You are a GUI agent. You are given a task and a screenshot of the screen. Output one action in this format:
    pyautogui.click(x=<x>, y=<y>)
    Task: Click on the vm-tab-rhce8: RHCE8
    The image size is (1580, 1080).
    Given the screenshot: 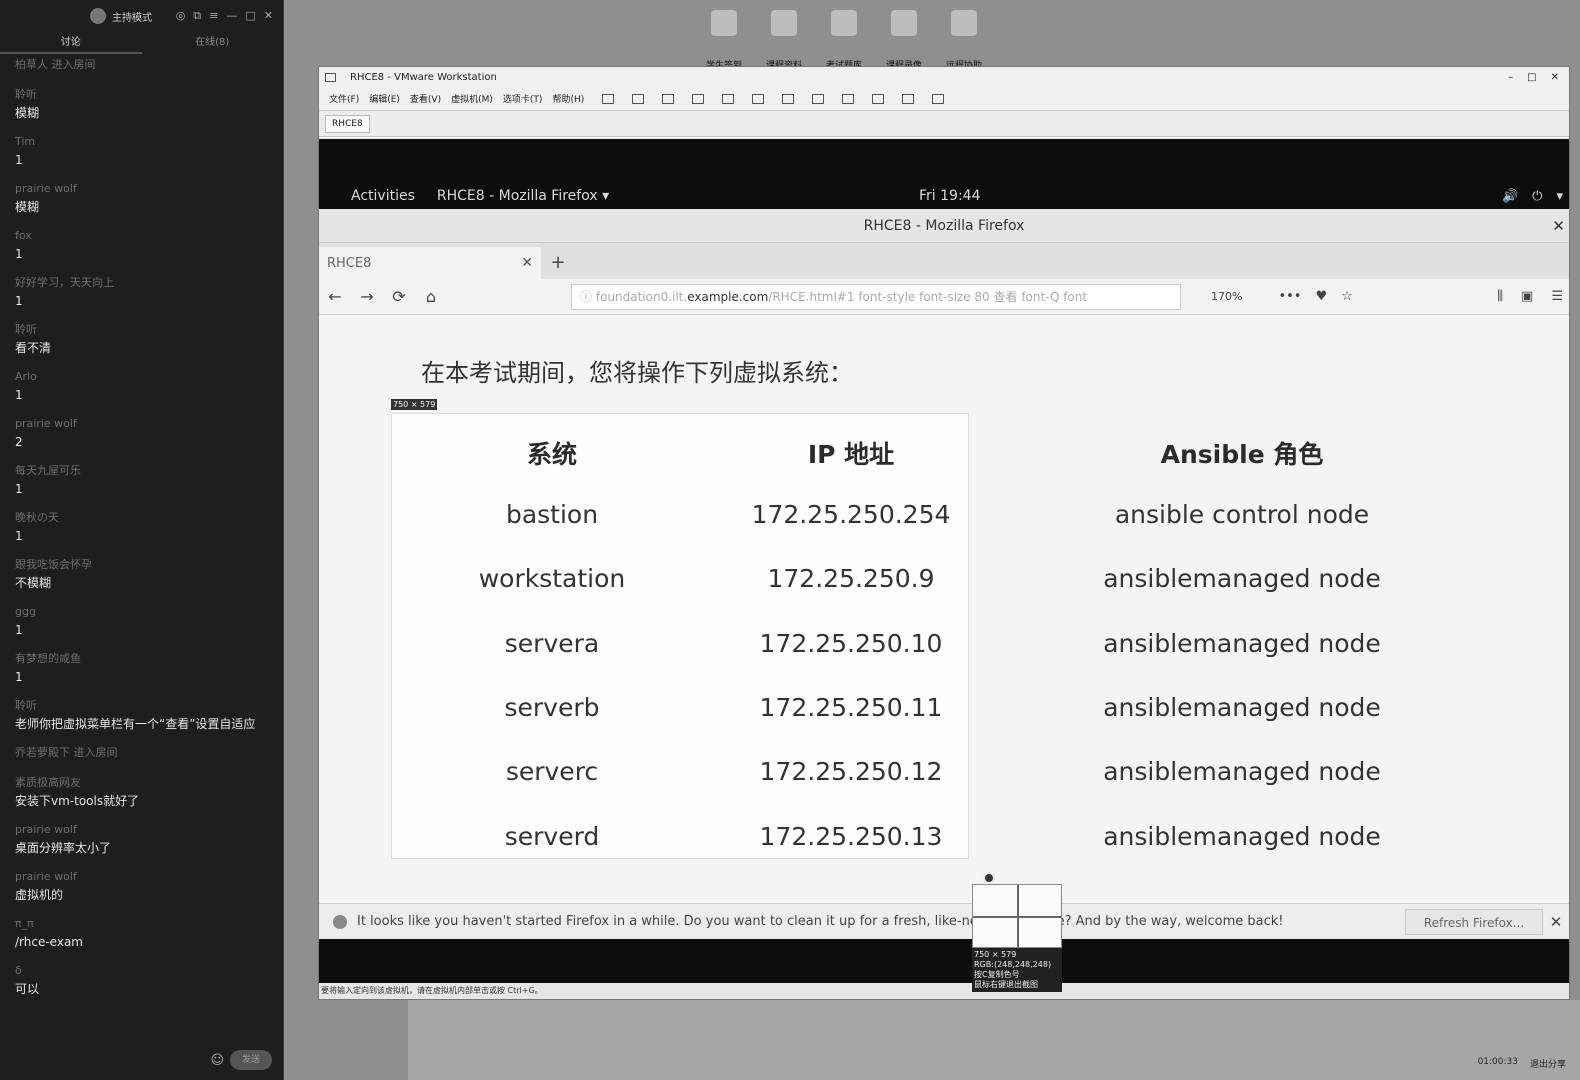 What is the action you would take?
    pyautogui.click(x=347, y=123)
    